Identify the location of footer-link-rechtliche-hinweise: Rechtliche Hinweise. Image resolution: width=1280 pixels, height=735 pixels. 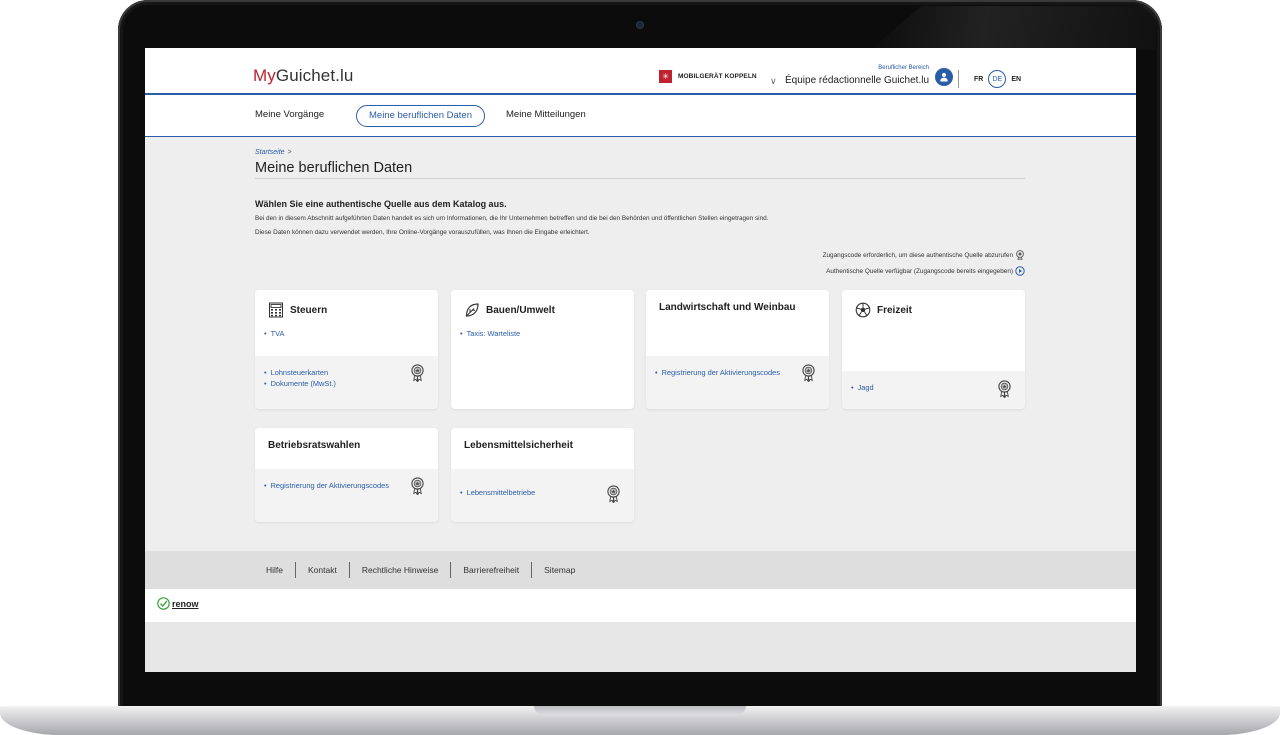
(400, 570).